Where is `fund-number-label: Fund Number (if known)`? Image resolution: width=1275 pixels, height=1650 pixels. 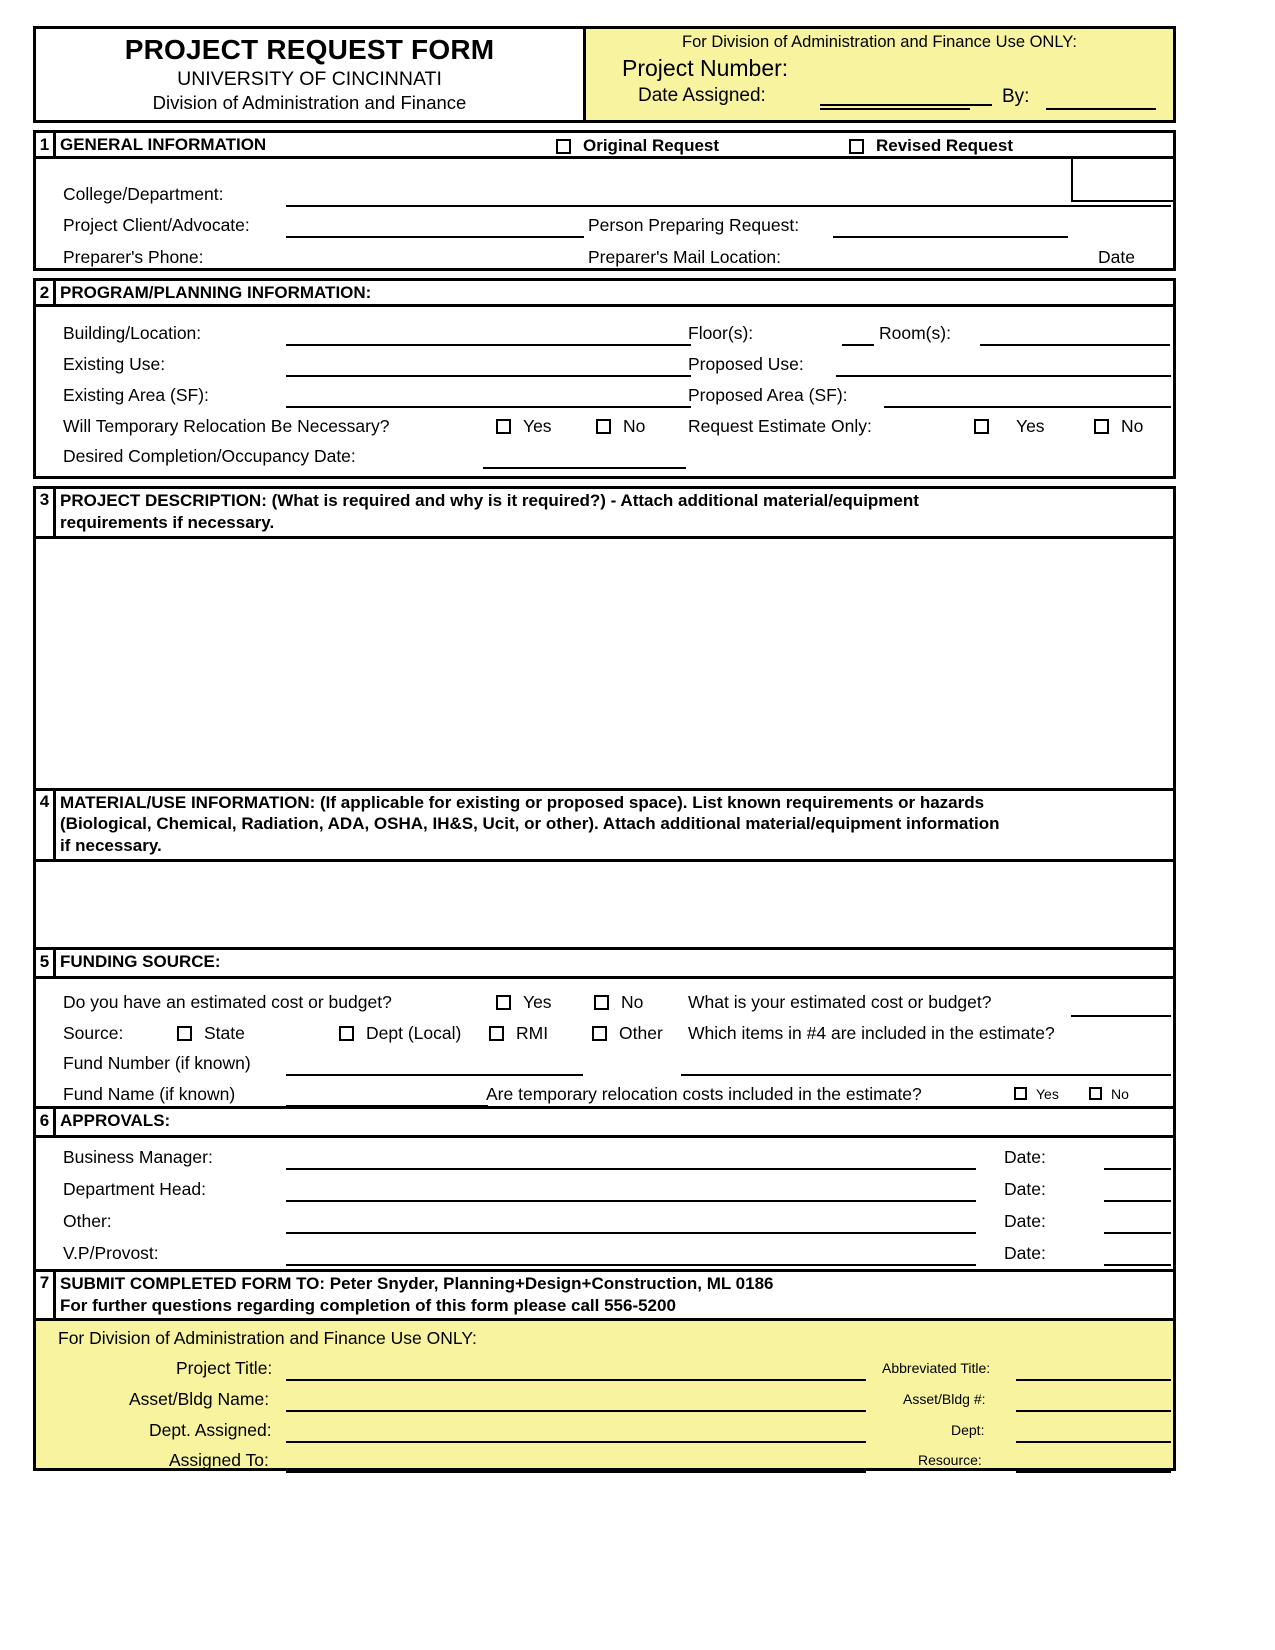
fund-number-label: Fund Number (if known) is located at coordinates (157, 1062).